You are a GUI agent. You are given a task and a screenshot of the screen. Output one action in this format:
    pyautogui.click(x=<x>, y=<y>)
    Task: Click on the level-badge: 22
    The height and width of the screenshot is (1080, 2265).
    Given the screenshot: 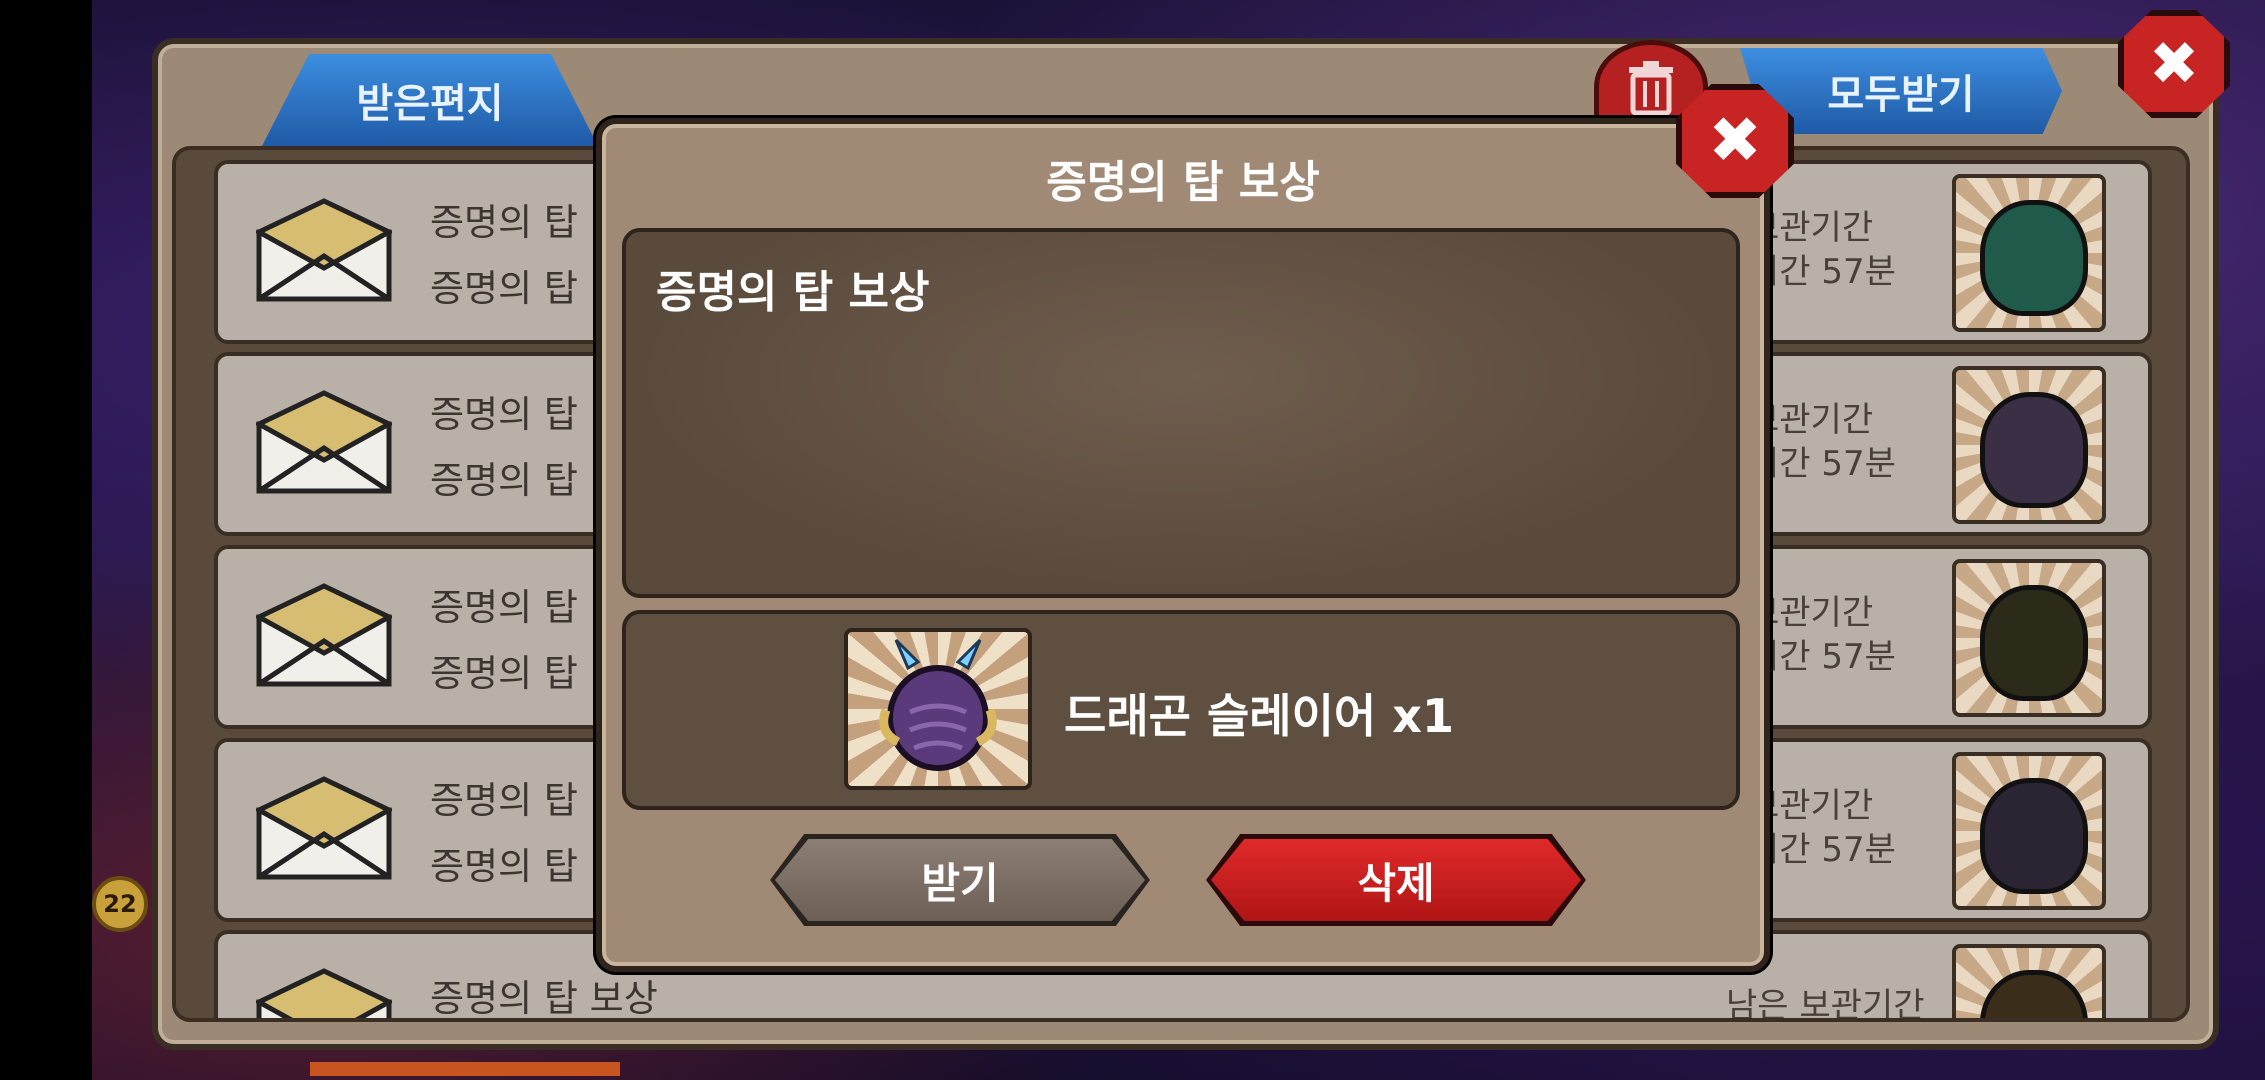 What is the action you would take?
    pyautogui.click(x=120, y=904)
    